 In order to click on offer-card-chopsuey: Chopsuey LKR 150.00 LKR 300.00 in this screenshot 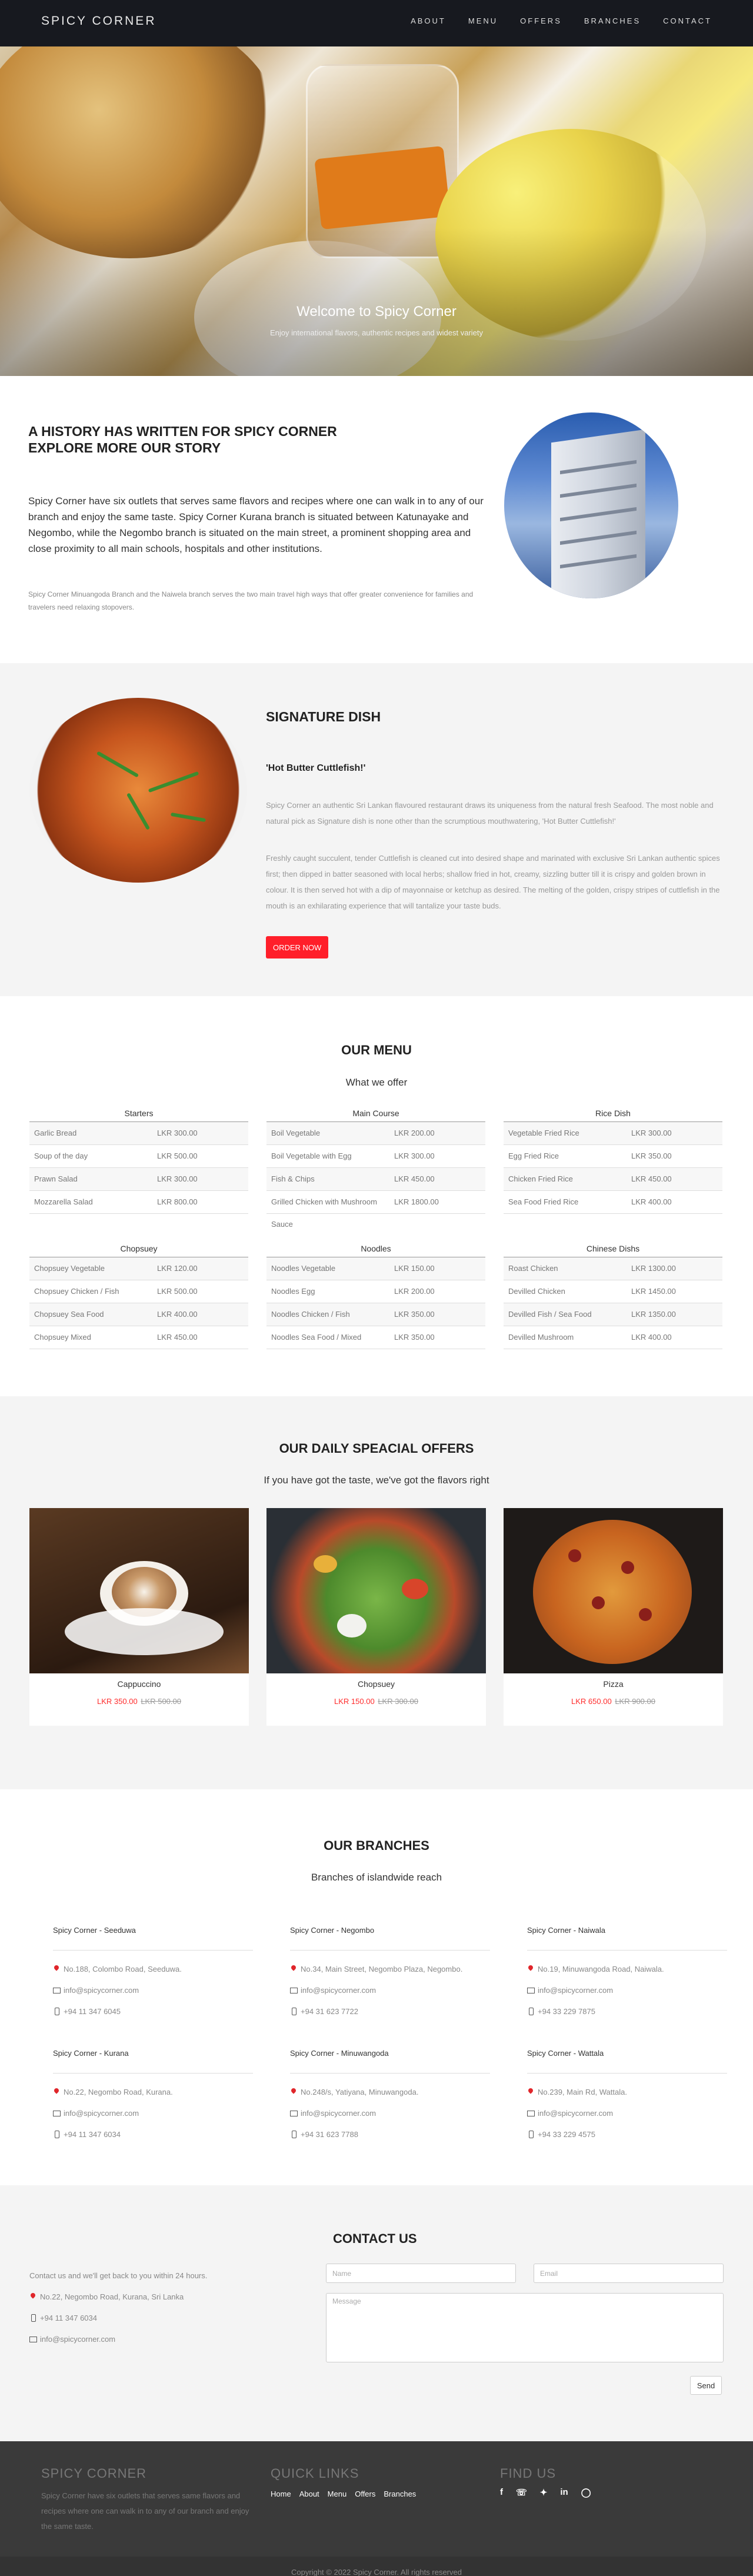, I will do `click(376, 1617)`.